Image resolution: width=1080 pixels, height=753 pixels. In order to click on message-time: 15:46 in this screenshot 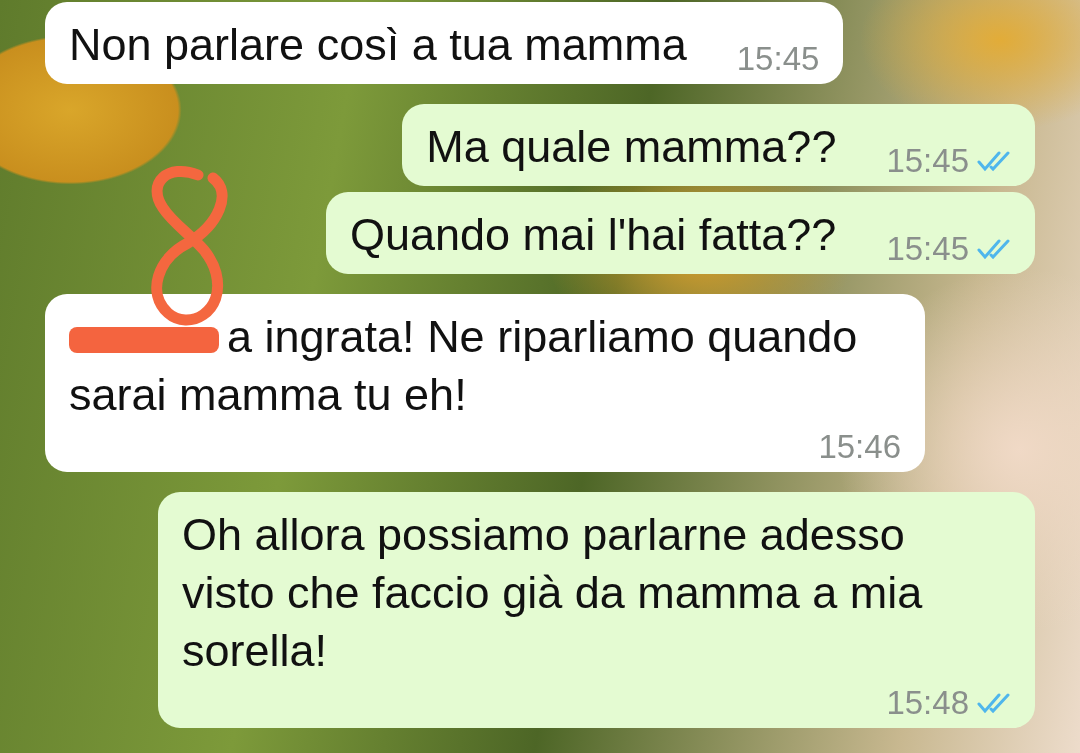, I will do `click(859, 447)`.